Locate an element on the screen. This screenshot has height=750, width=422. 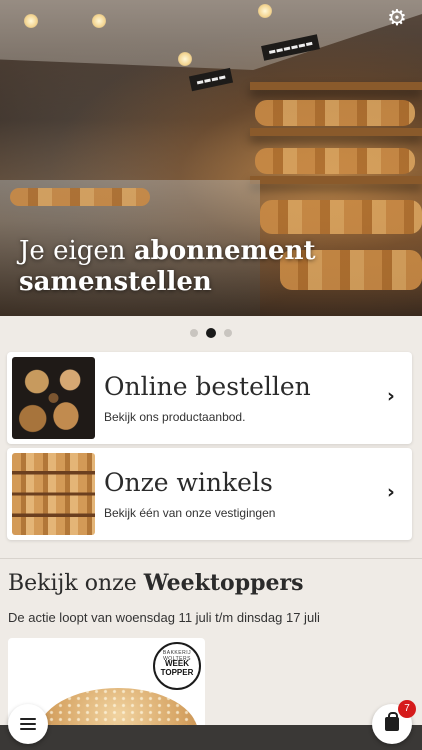
badge-label-line1: WEEK is located at coordinates (177, 663).